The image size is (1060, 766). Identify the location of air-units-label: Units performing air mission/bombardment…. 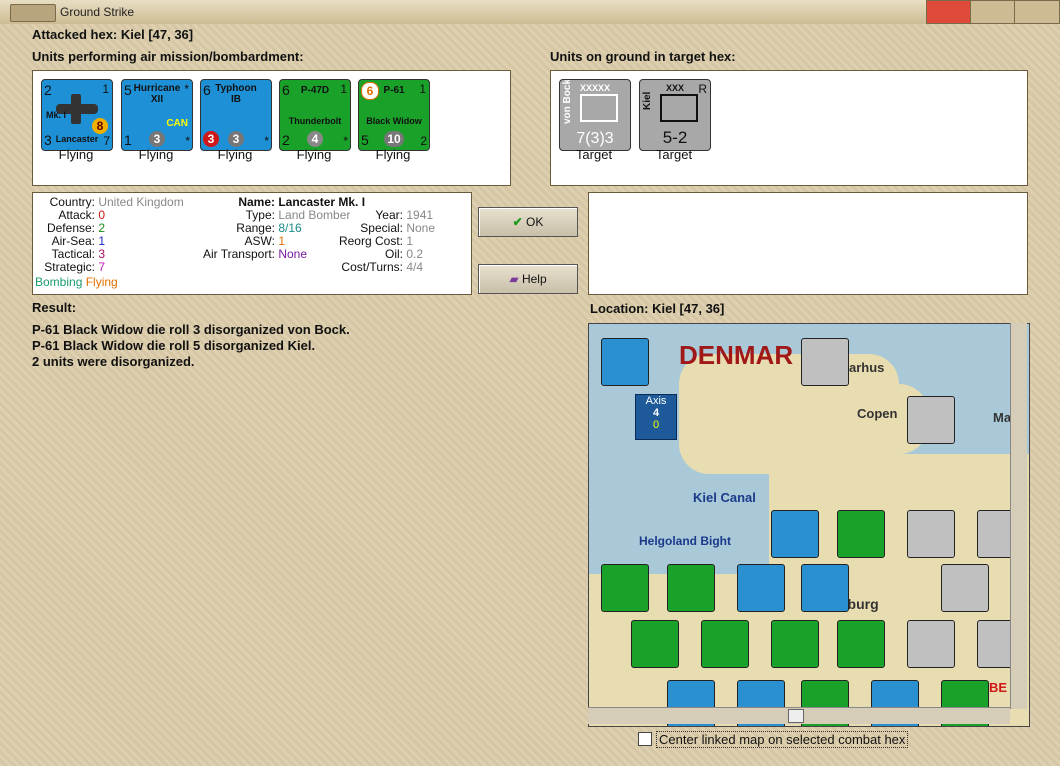
(168, 56).